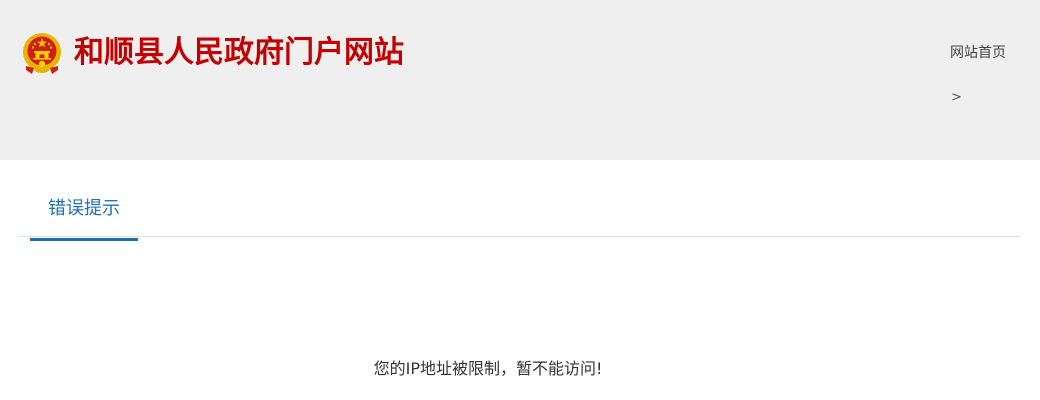  What do you see at coordinates (239, 52) in the screenshot?
I see `site-title: 和顺县人民政府门户网站` at bounding box center [239, 52].